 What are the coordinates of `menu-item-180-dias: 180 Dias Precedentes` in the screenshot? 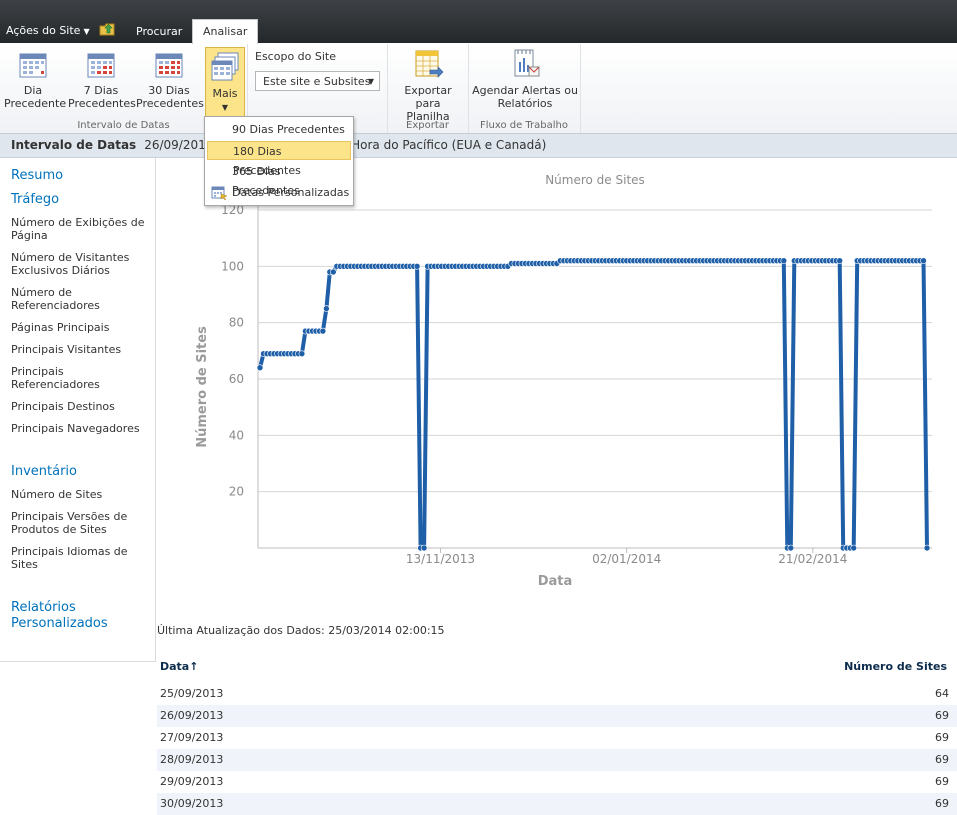 It's located at (279, 159).